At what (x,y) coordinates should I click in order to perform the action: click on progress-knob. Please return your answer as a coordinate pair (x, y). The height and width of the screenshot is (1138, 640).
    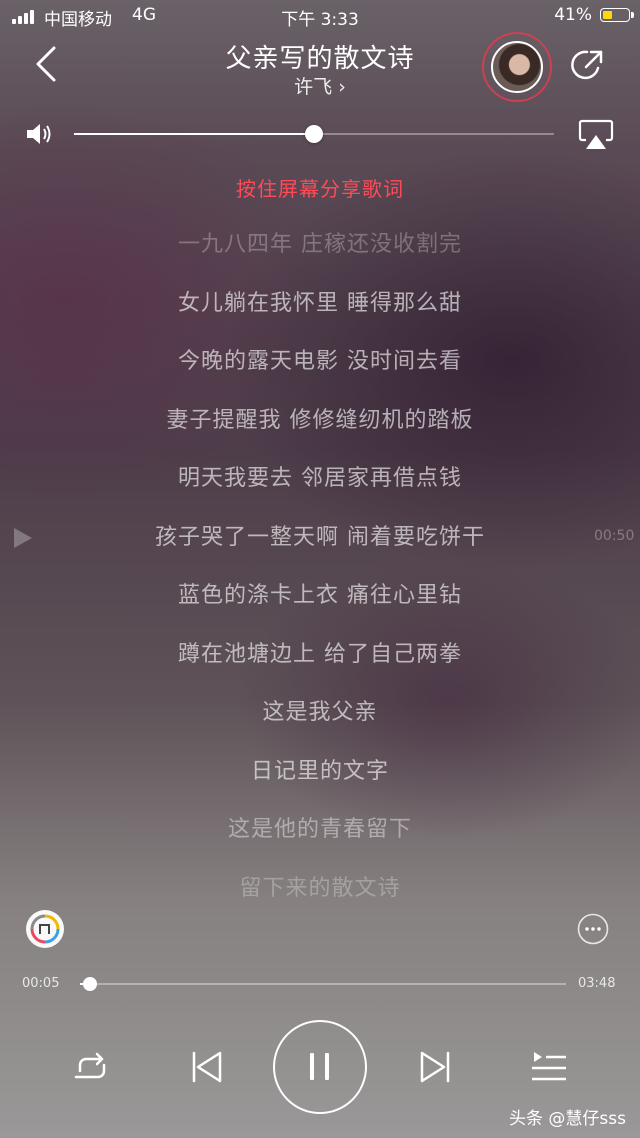
    Looking at the image, I should click on (89, 984).